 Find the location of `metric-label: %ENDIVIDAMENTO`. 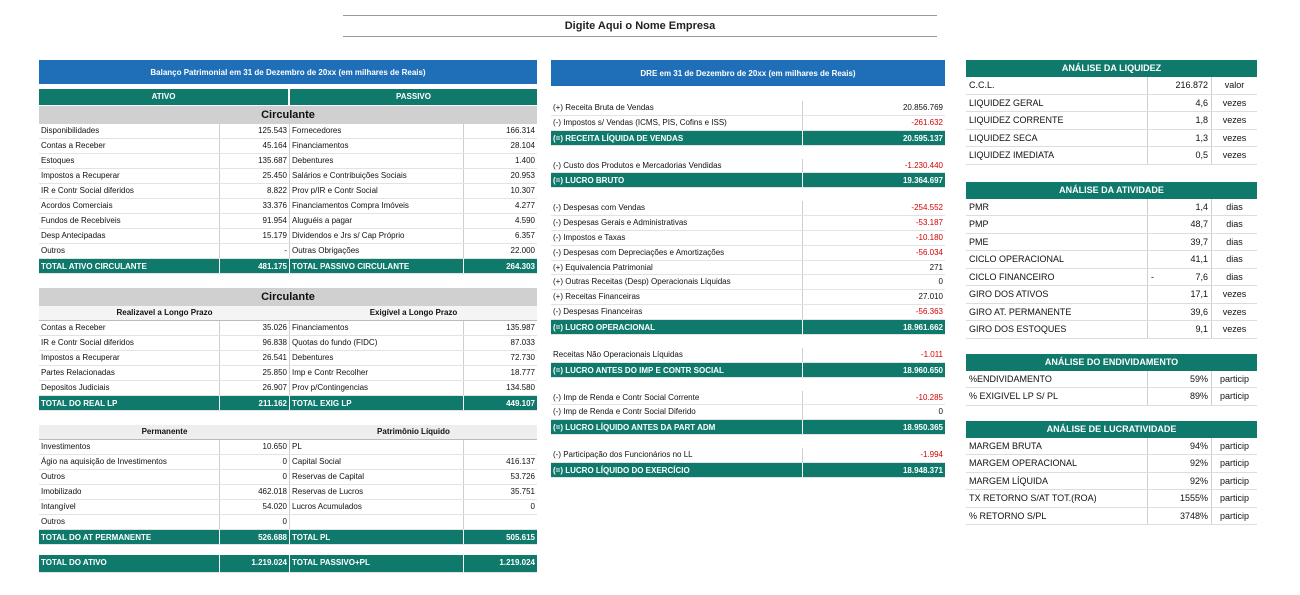

metric-label: %ENDIVIDAMENTO is located at coordinates (1057, 378).